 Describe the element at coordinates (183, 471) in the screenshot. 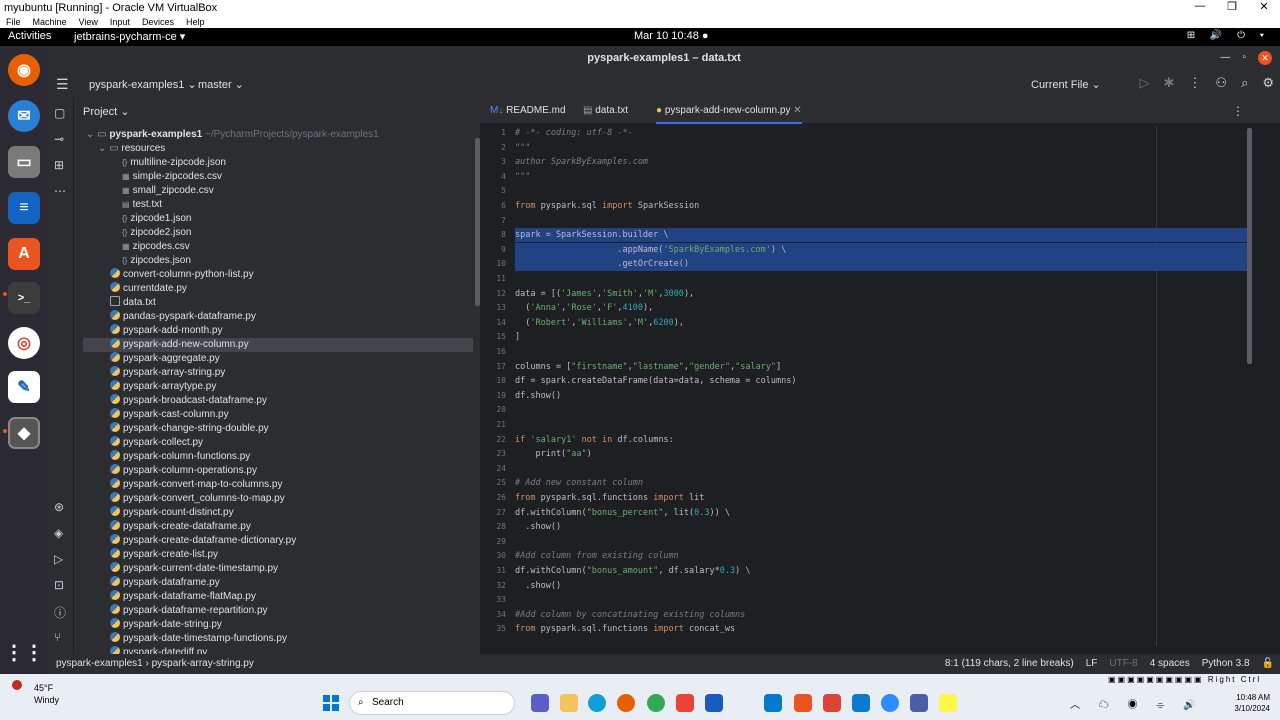

I see `tree-file: pyspark-column-operations.py` at that location.